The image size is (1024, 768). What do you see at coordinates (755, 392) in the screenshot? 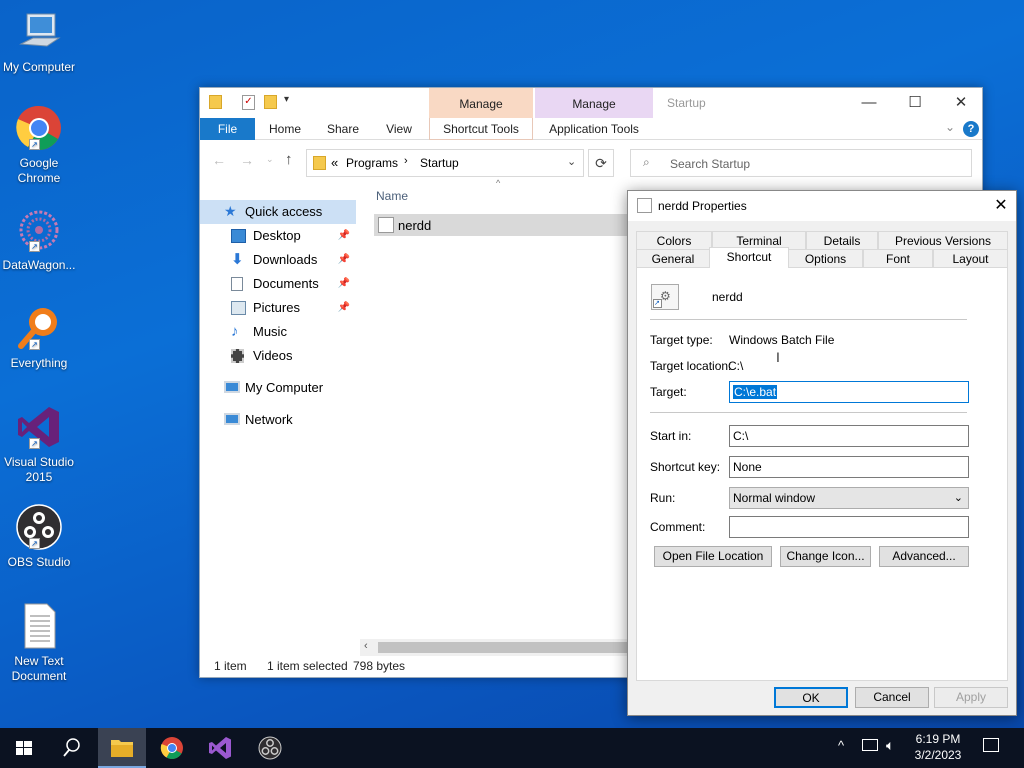
I see `target-field-value: C:\e.bat` at bounding box center [755, 392].